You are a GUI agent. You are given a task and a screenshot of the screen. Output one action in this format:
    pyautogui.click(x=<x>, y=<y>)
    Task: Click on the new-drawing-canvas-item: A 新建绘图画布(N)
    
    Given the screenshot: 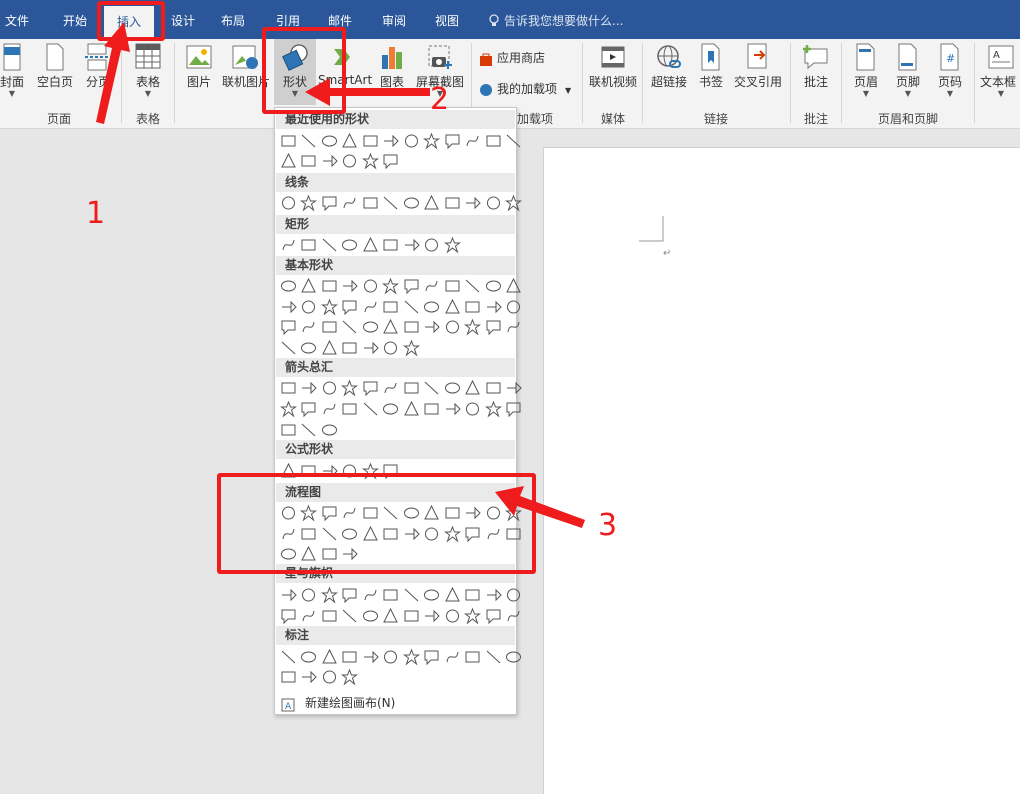 What is the action you would take?
    pyautogui.click(x=338, y=703)
    